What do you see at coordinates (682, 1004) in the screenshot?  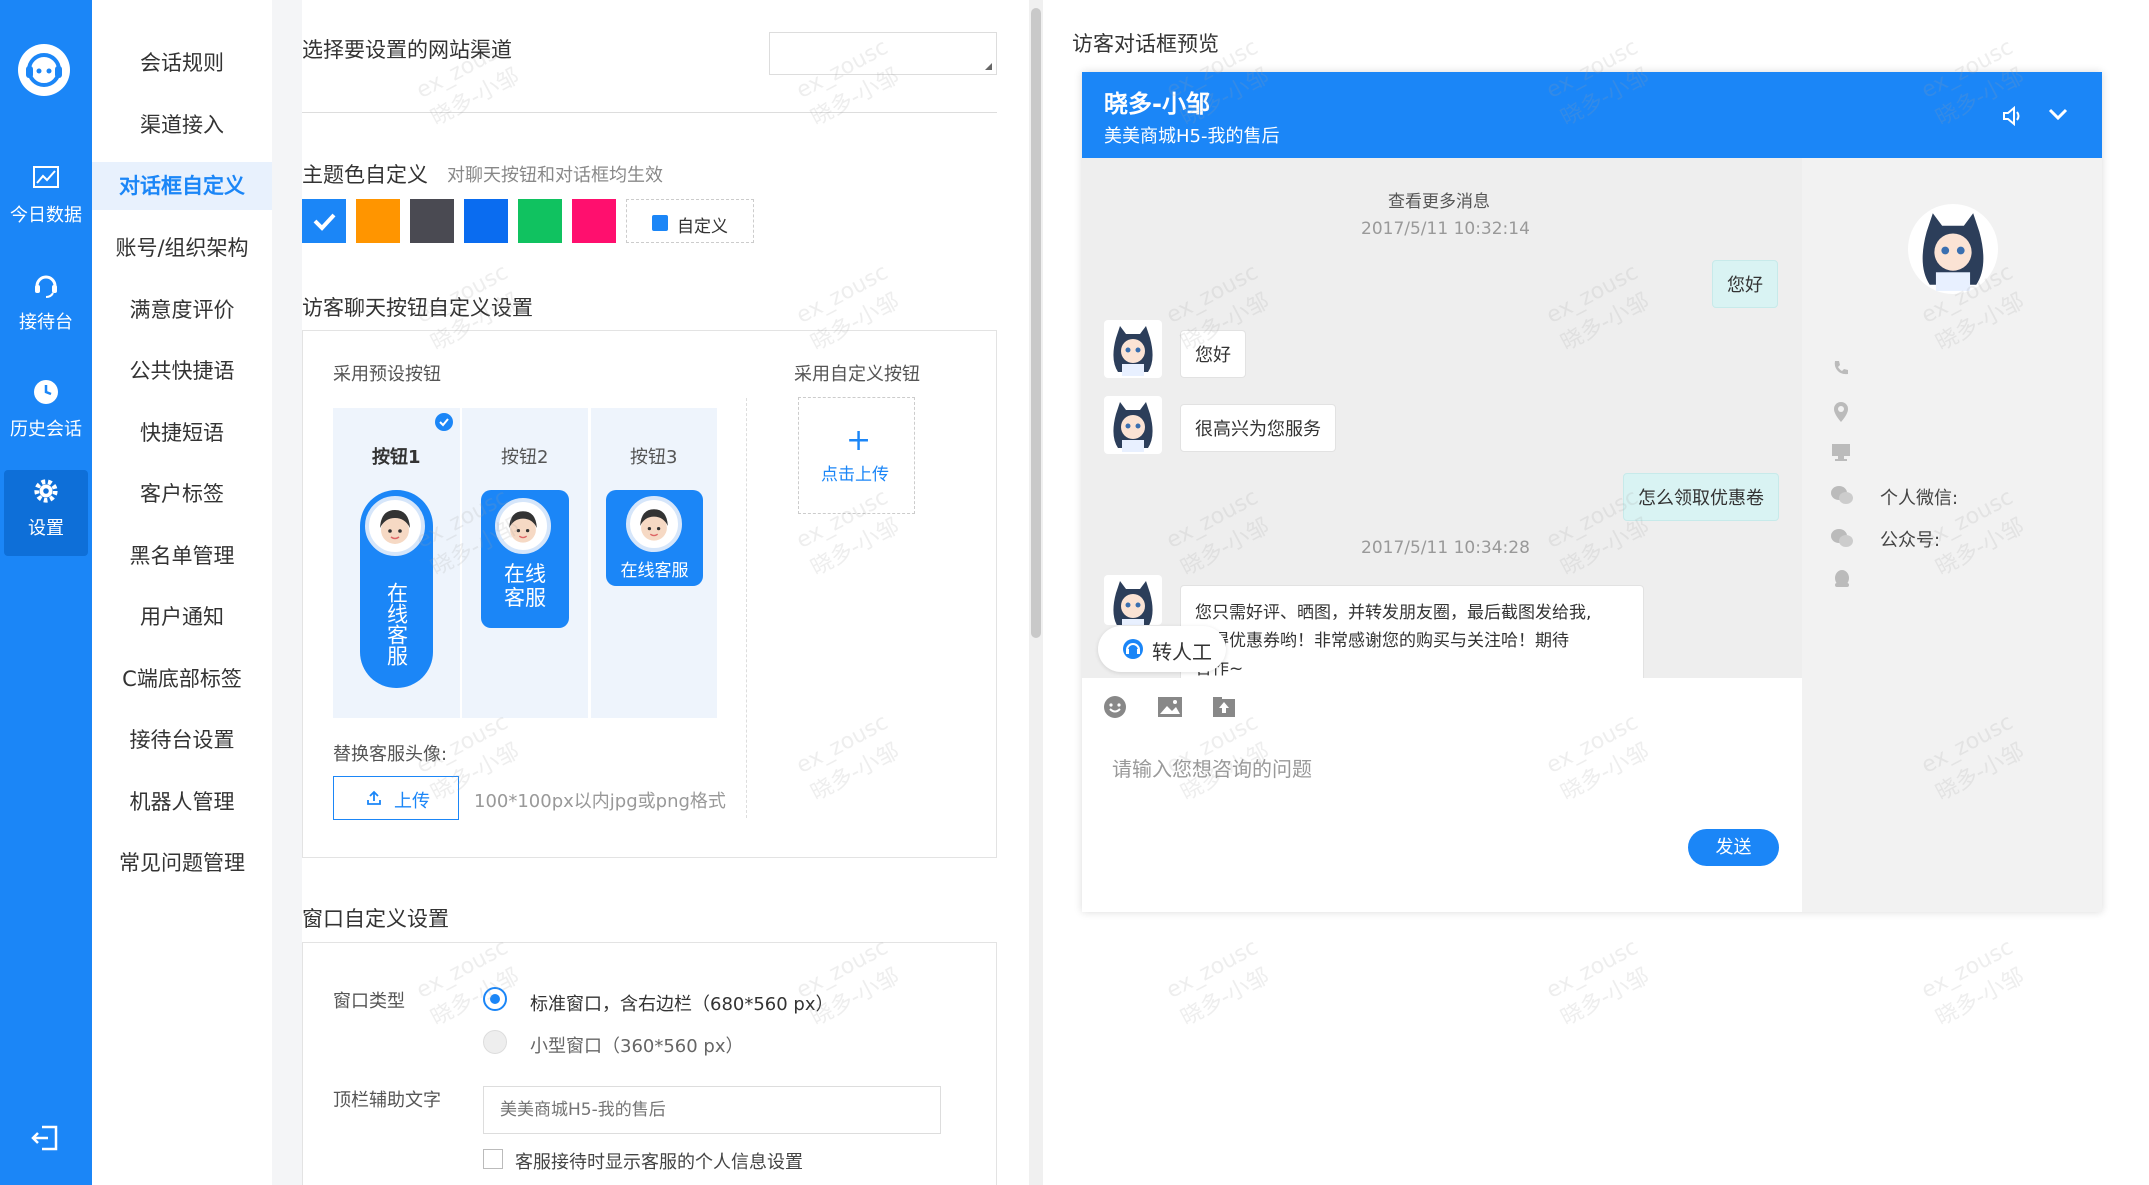 I see `window-option-standard: 标准窗口，含右边栏（680*560 px）` at bounding box center [682, 1004].